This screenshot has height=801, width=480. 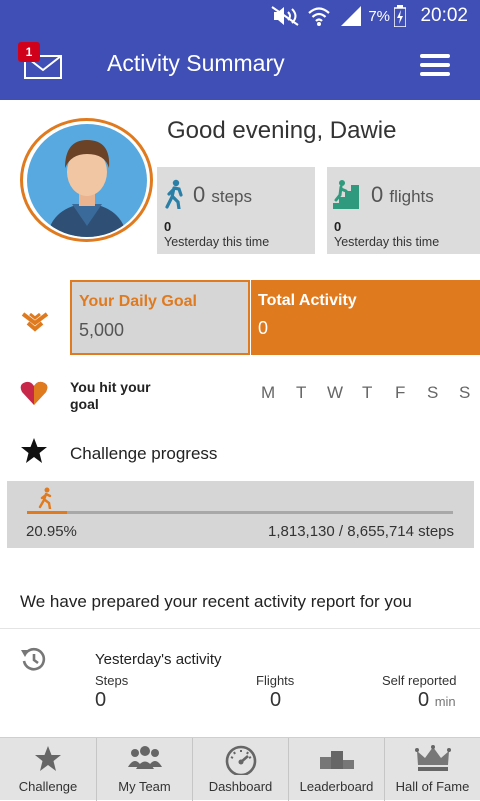 I want to click on total-activity-label: Total Activity, so click(x=307, y=300).